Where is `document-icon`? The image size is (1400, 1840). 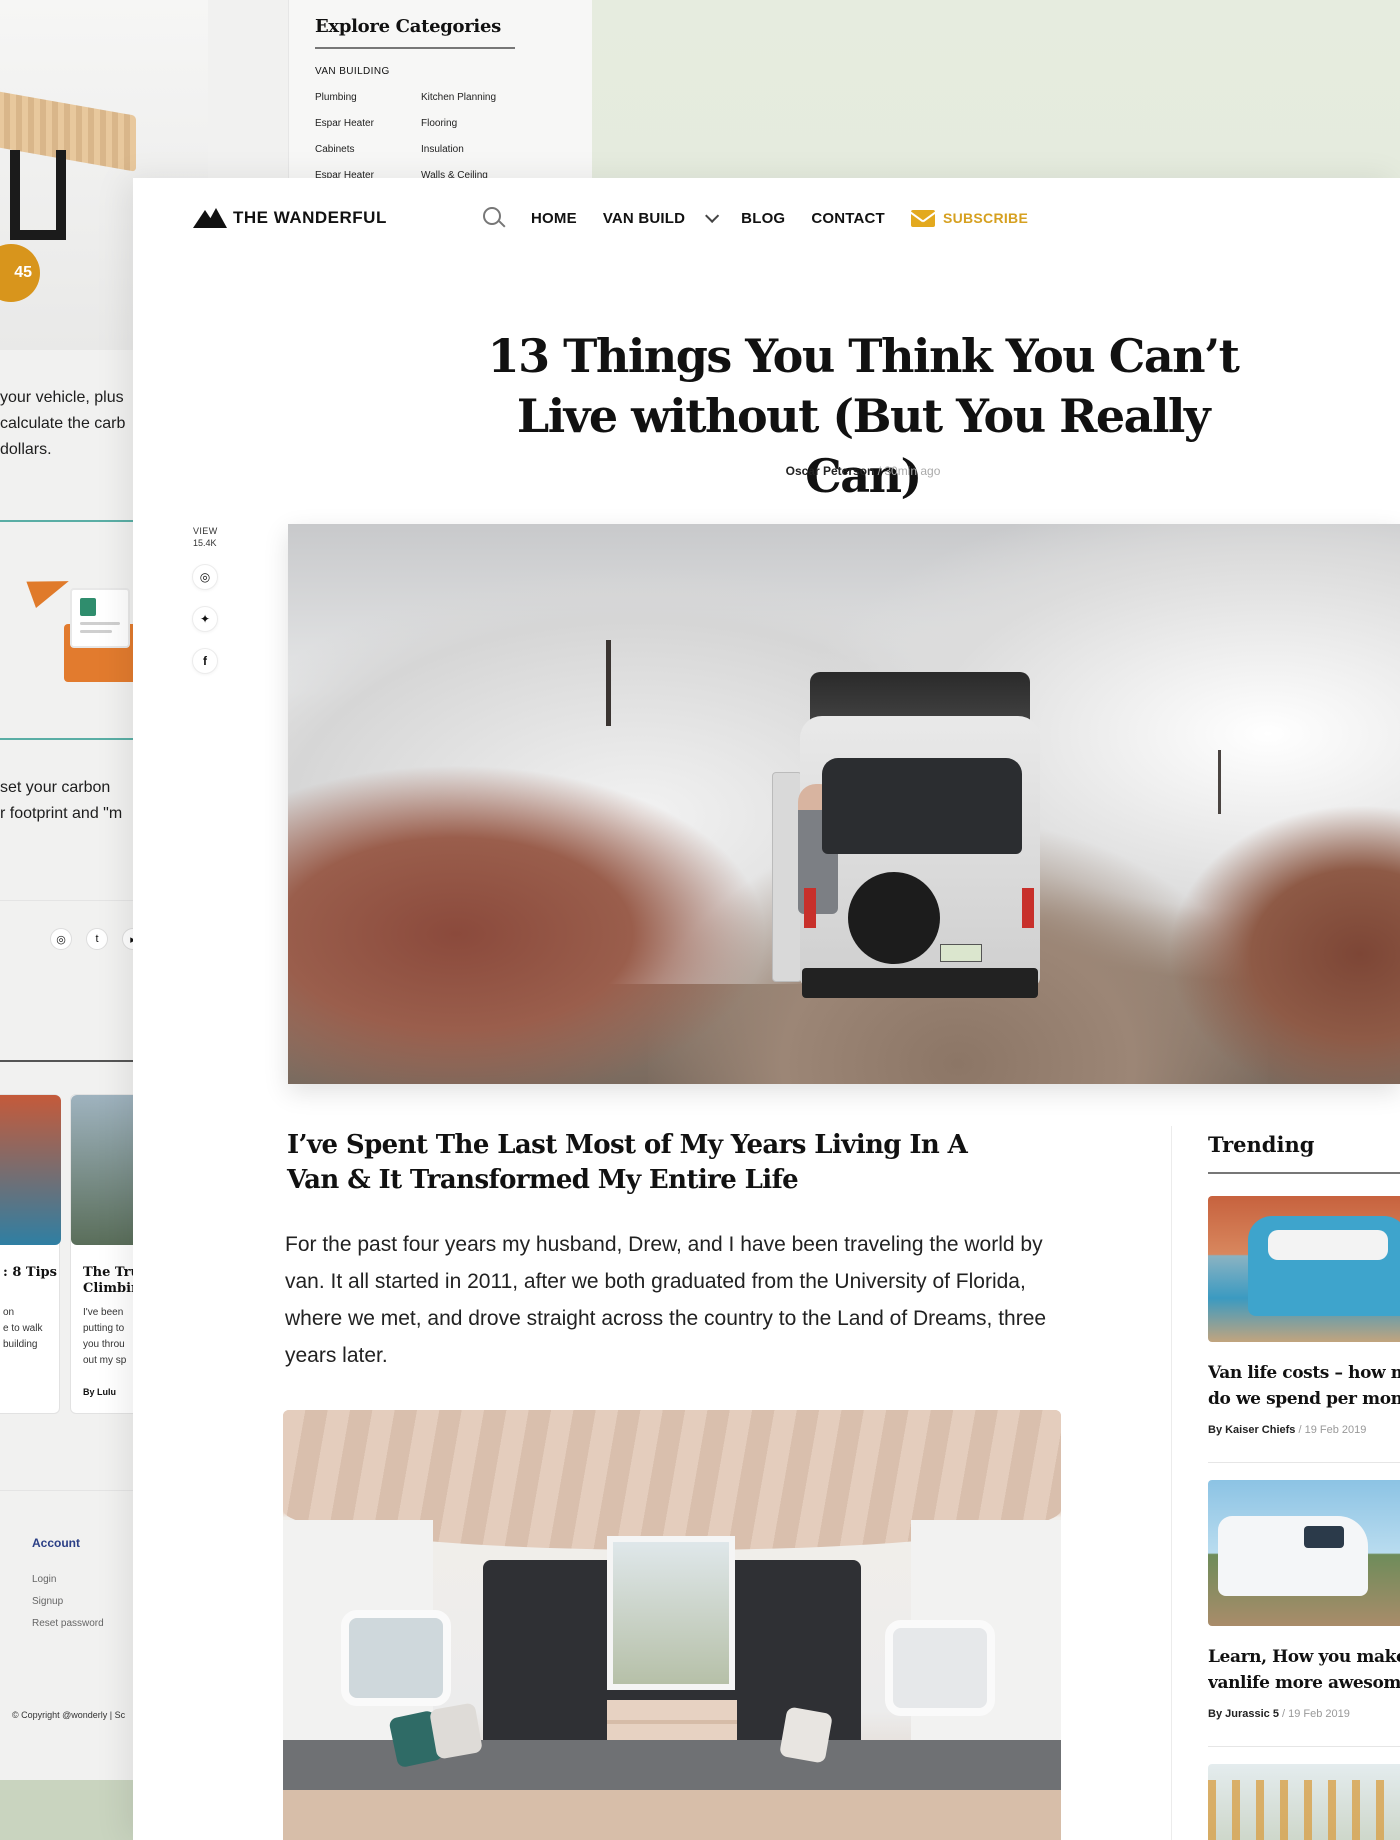
document-icon is located at coordinates (100, 618).